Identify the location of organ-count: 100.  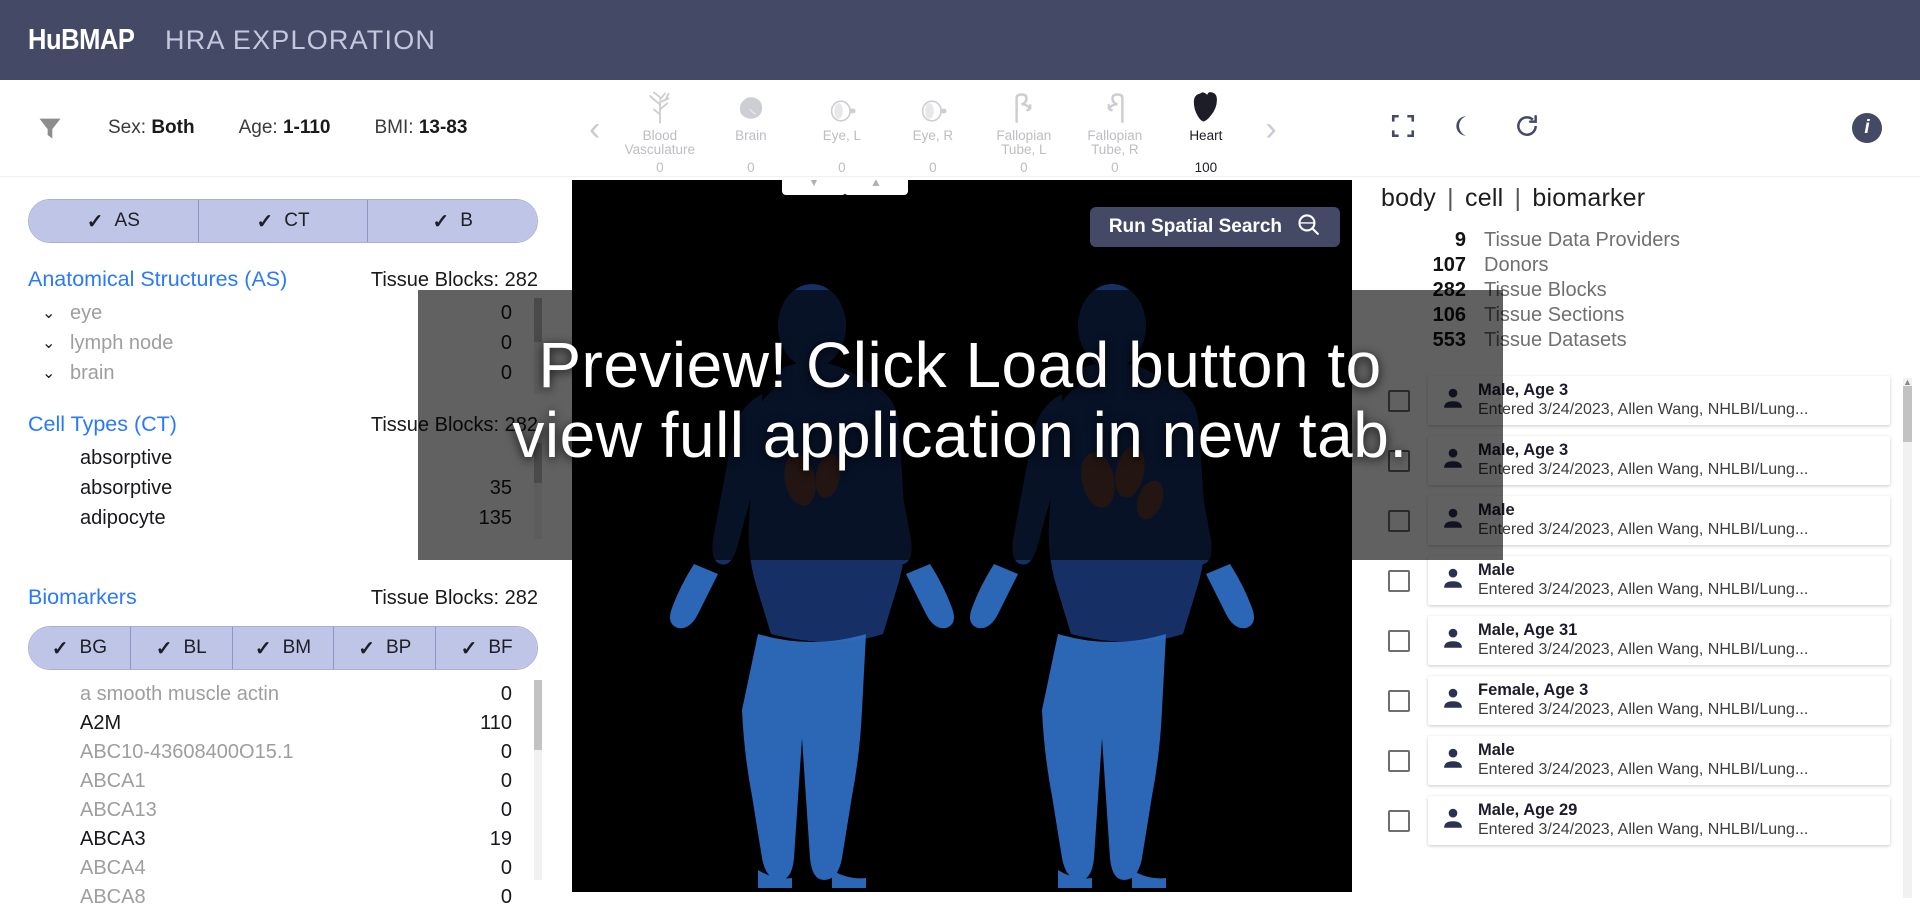
(1206, 167).